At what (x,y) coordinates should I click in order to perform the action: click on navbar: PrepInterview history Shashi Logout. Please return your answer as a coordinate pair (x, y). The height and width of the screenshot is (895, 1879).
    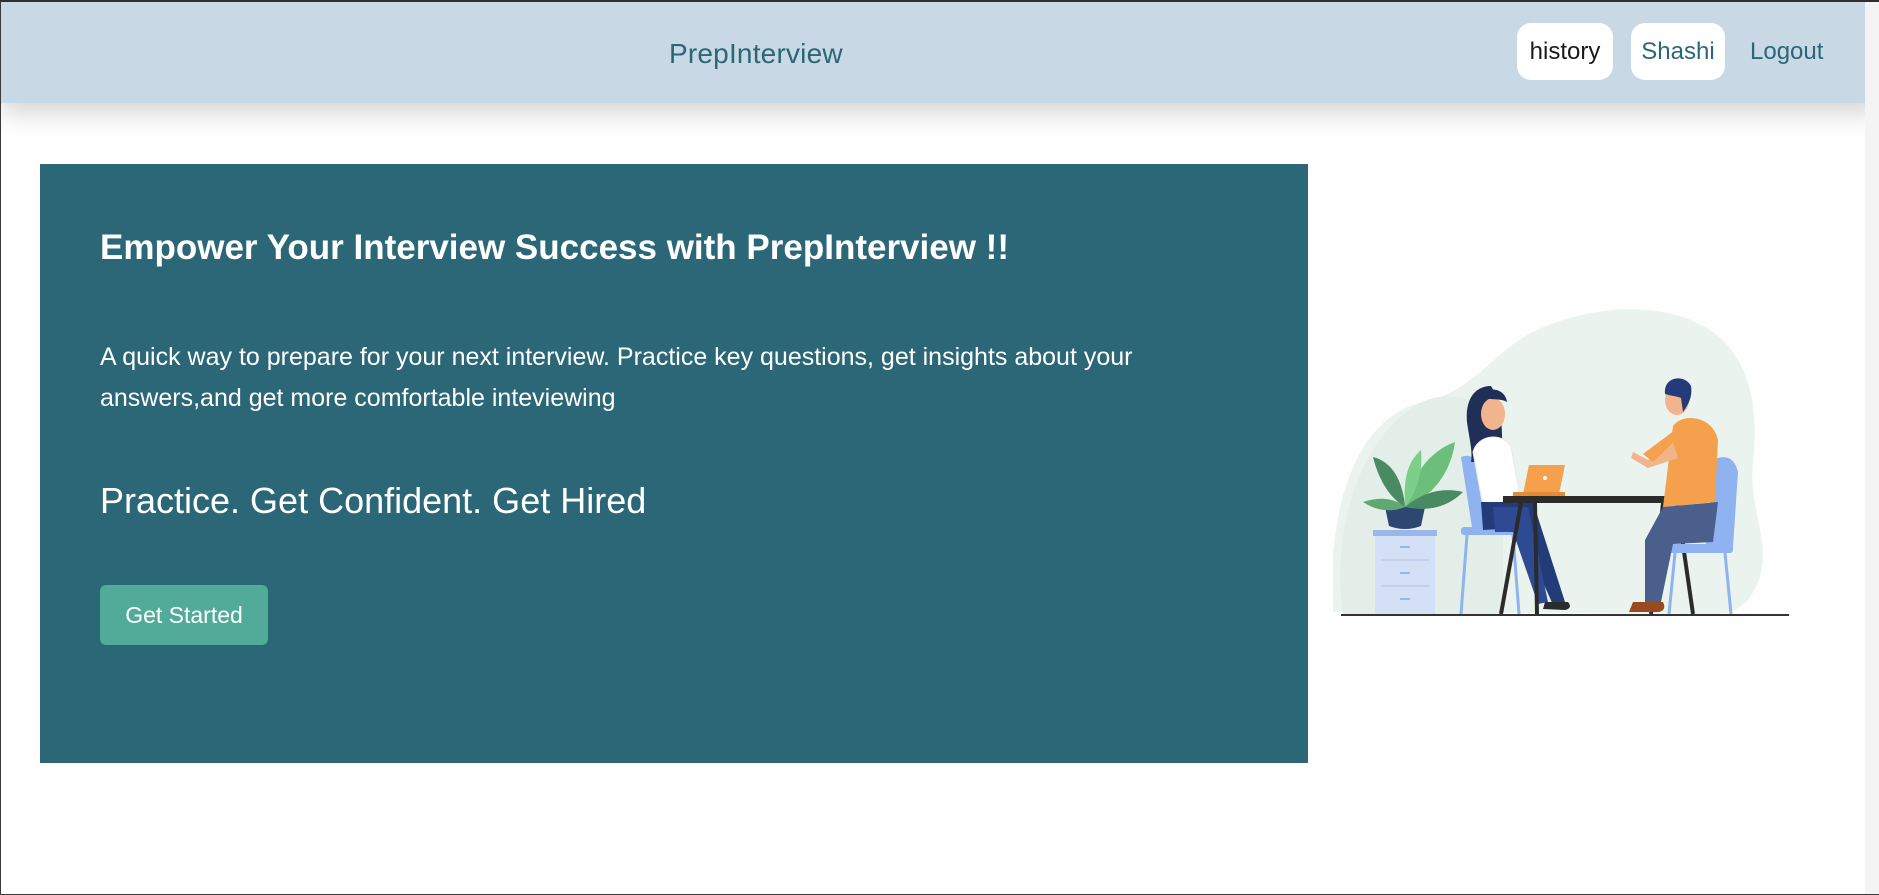
    Looking at the image, I should click on (940, 52).